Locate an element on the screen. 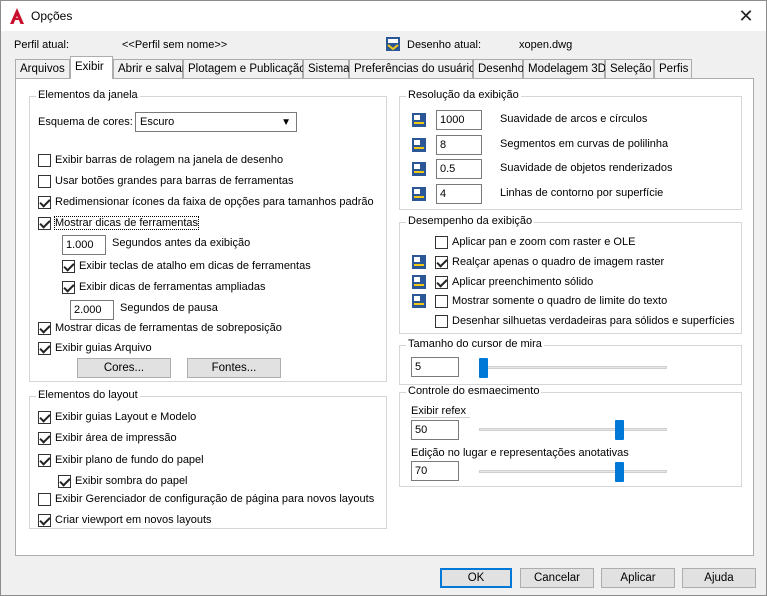  tab-preferencias: Preferências do usuário is located at coordinates (412, 68).